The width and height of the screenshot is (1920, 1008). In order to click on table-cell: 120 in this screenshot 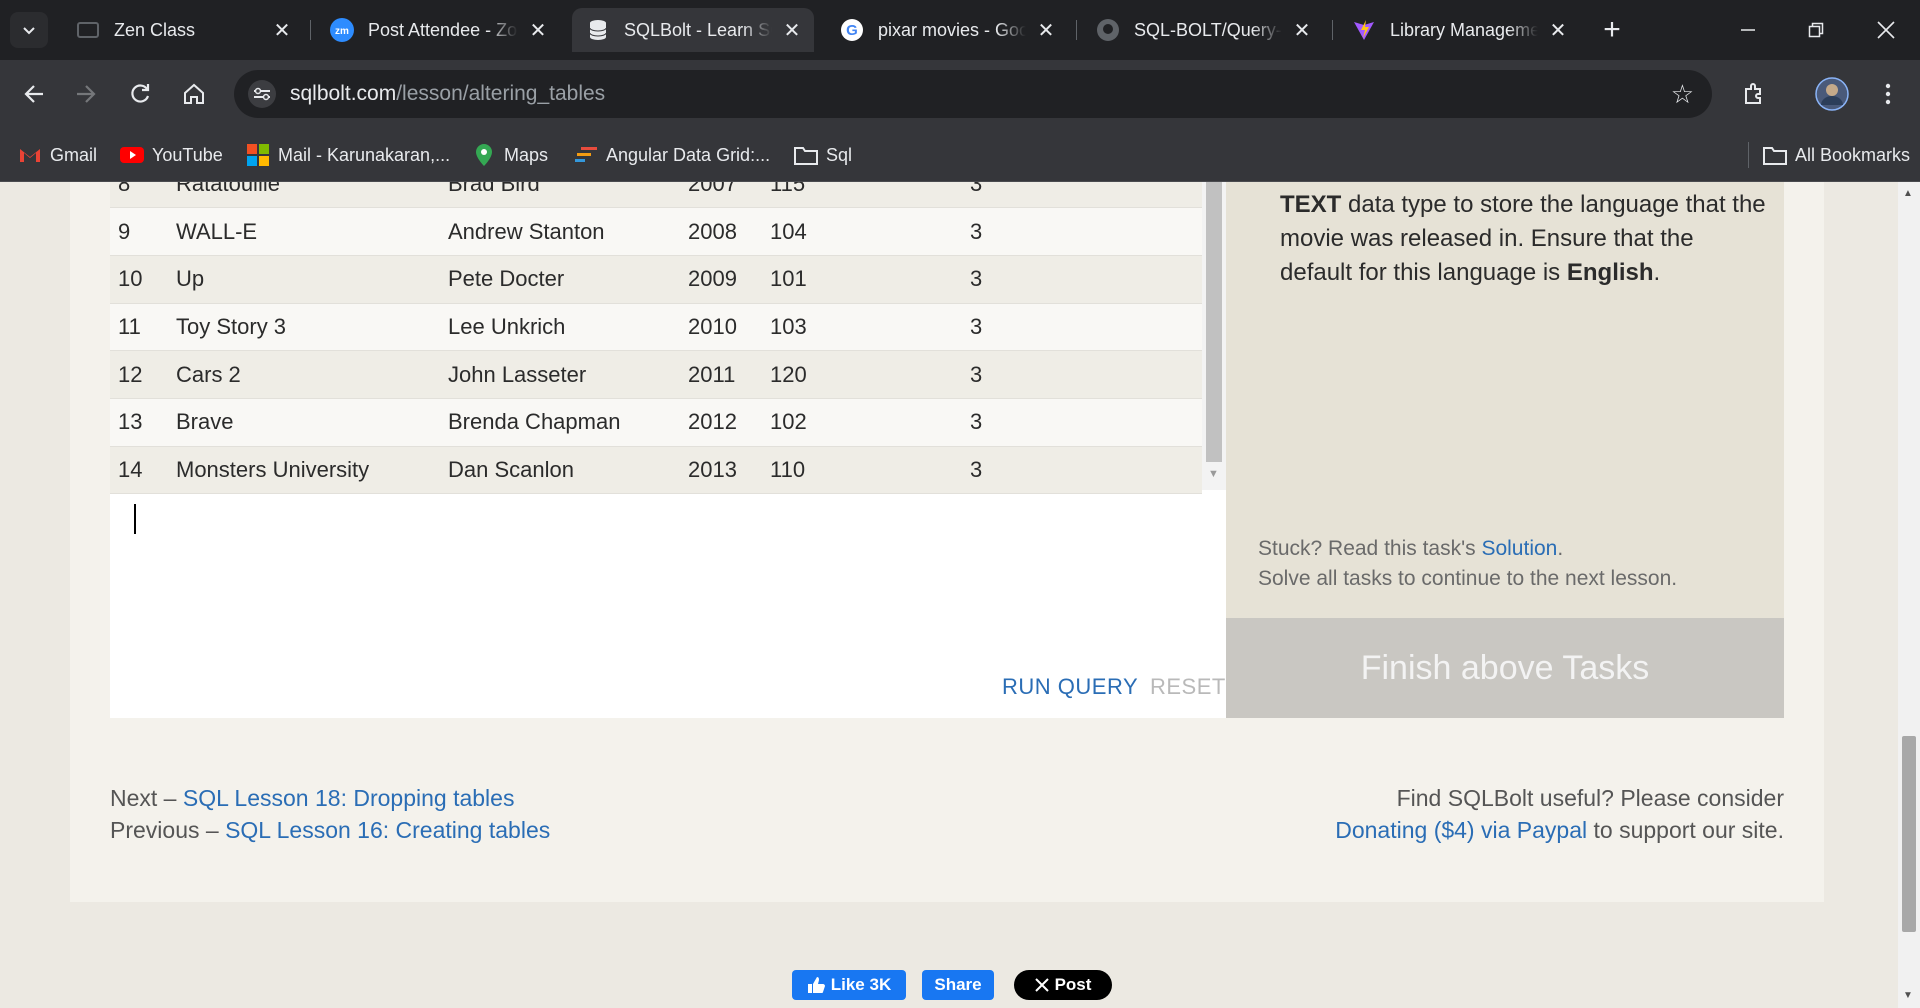, I will do `click(862, 374)`.